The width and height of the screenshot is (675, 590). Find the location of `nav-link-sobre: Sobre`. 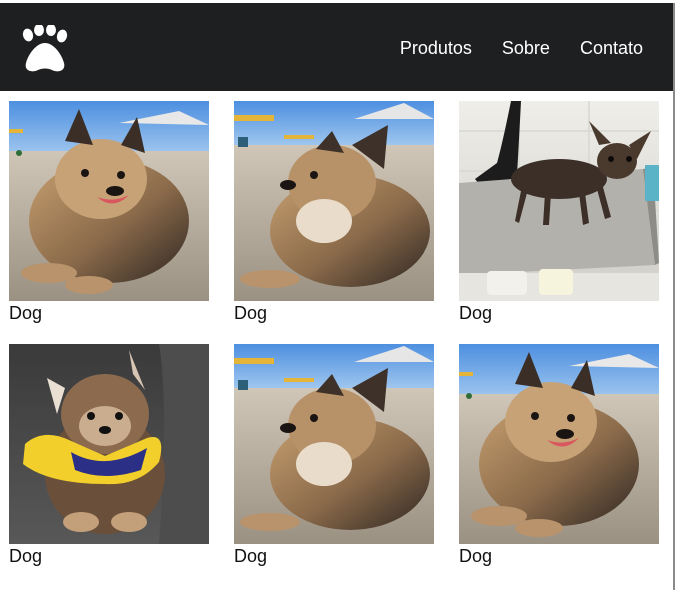

nav-link-sobre: Sobre is located at coordinates (526, 48).